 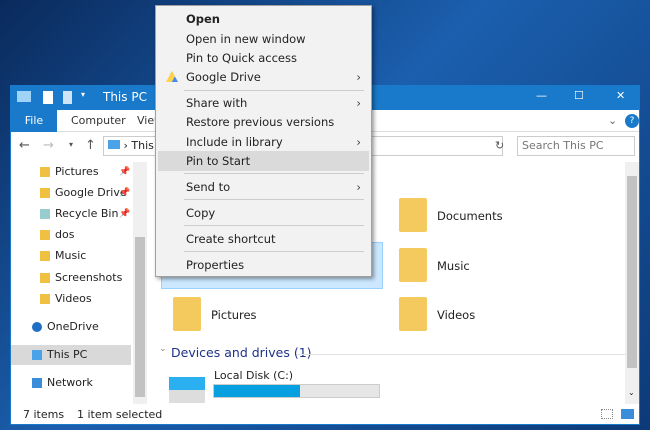 What do you see at coordinates (91, 192) in the screenshot?
I see `nav-label: Google Drive` at bounding box center [91, 192].